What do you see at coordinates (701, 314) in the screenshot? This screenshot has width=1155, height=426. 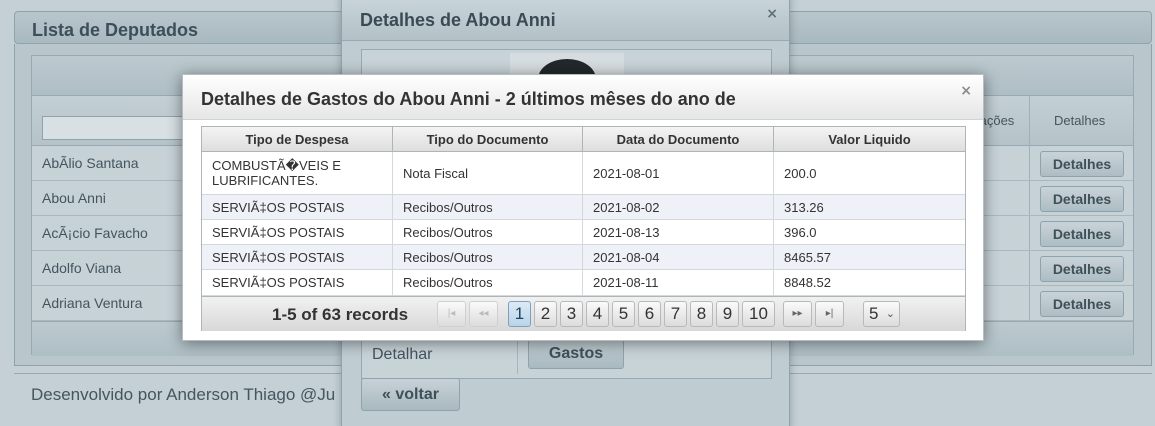 I see `page-button-8: 8` at bounding box center [701, 314].